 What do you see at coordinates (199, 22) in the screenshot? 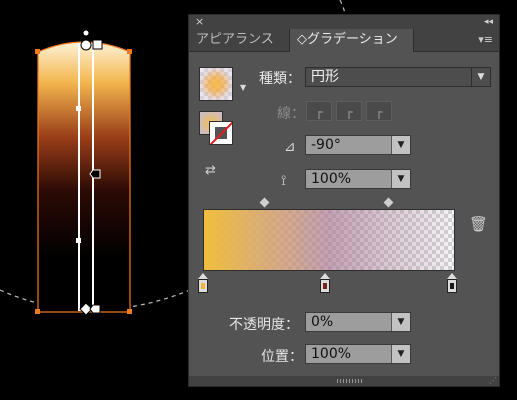
I see `close-icon: ×` at bounding box center [199, 22].